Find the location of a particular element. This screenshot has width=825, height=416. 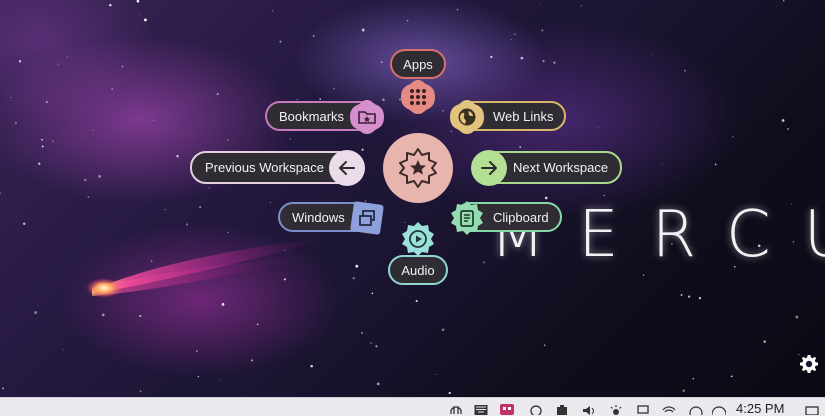

notification-icon is located at coordinates (719, 409).